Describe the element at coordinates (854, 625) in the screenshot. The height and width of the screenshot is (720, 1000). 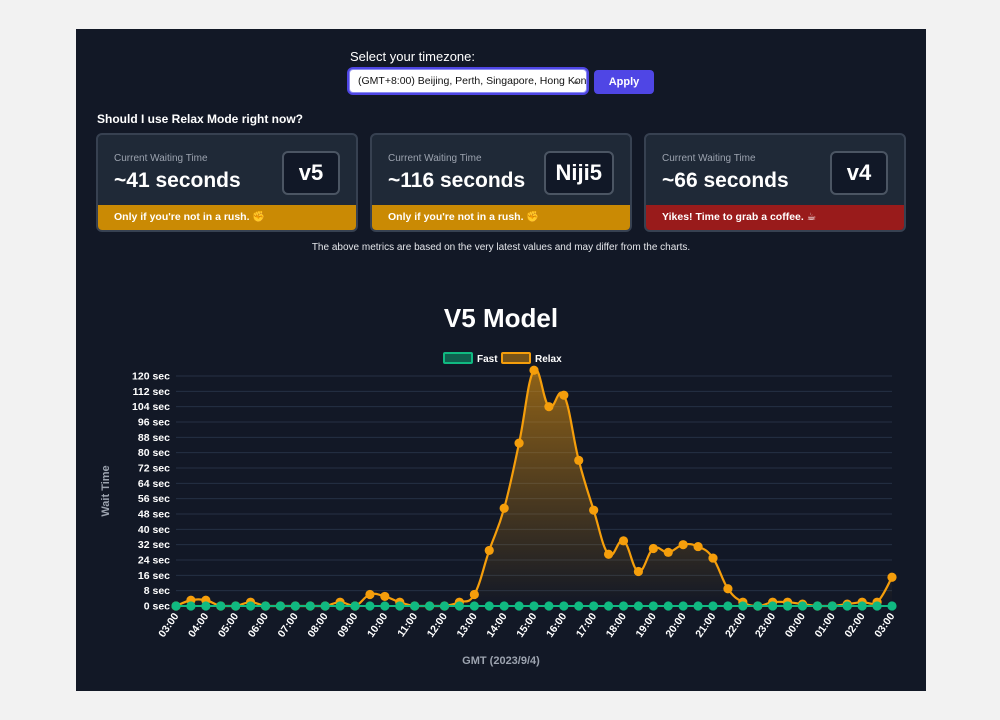
I see `x-tick-label: 02:00` at that location.